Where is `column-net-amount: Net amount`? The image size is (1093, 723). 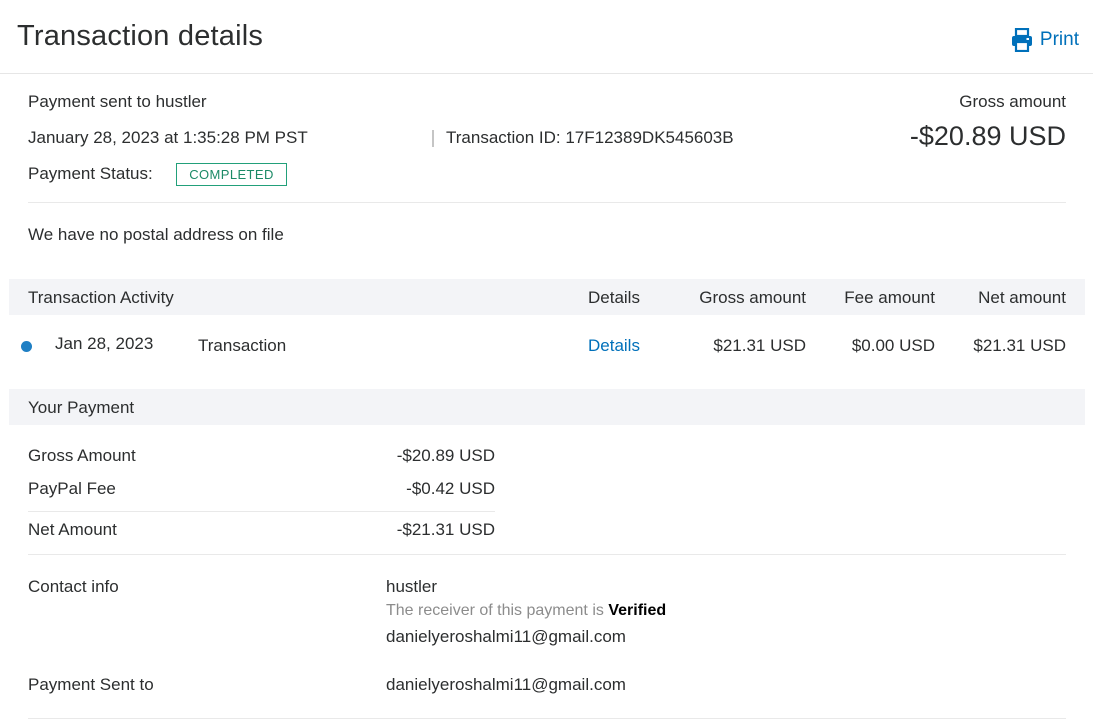 column-net-amount: Net amount is located at coordinates (1022, 297).